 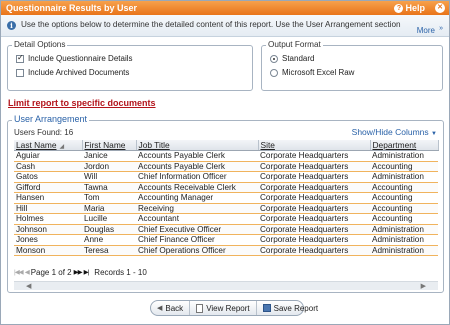 What do you see at coordinates (274, 58) in the screenshot?
I see `standard-radio` at bounding box center [274, 58].